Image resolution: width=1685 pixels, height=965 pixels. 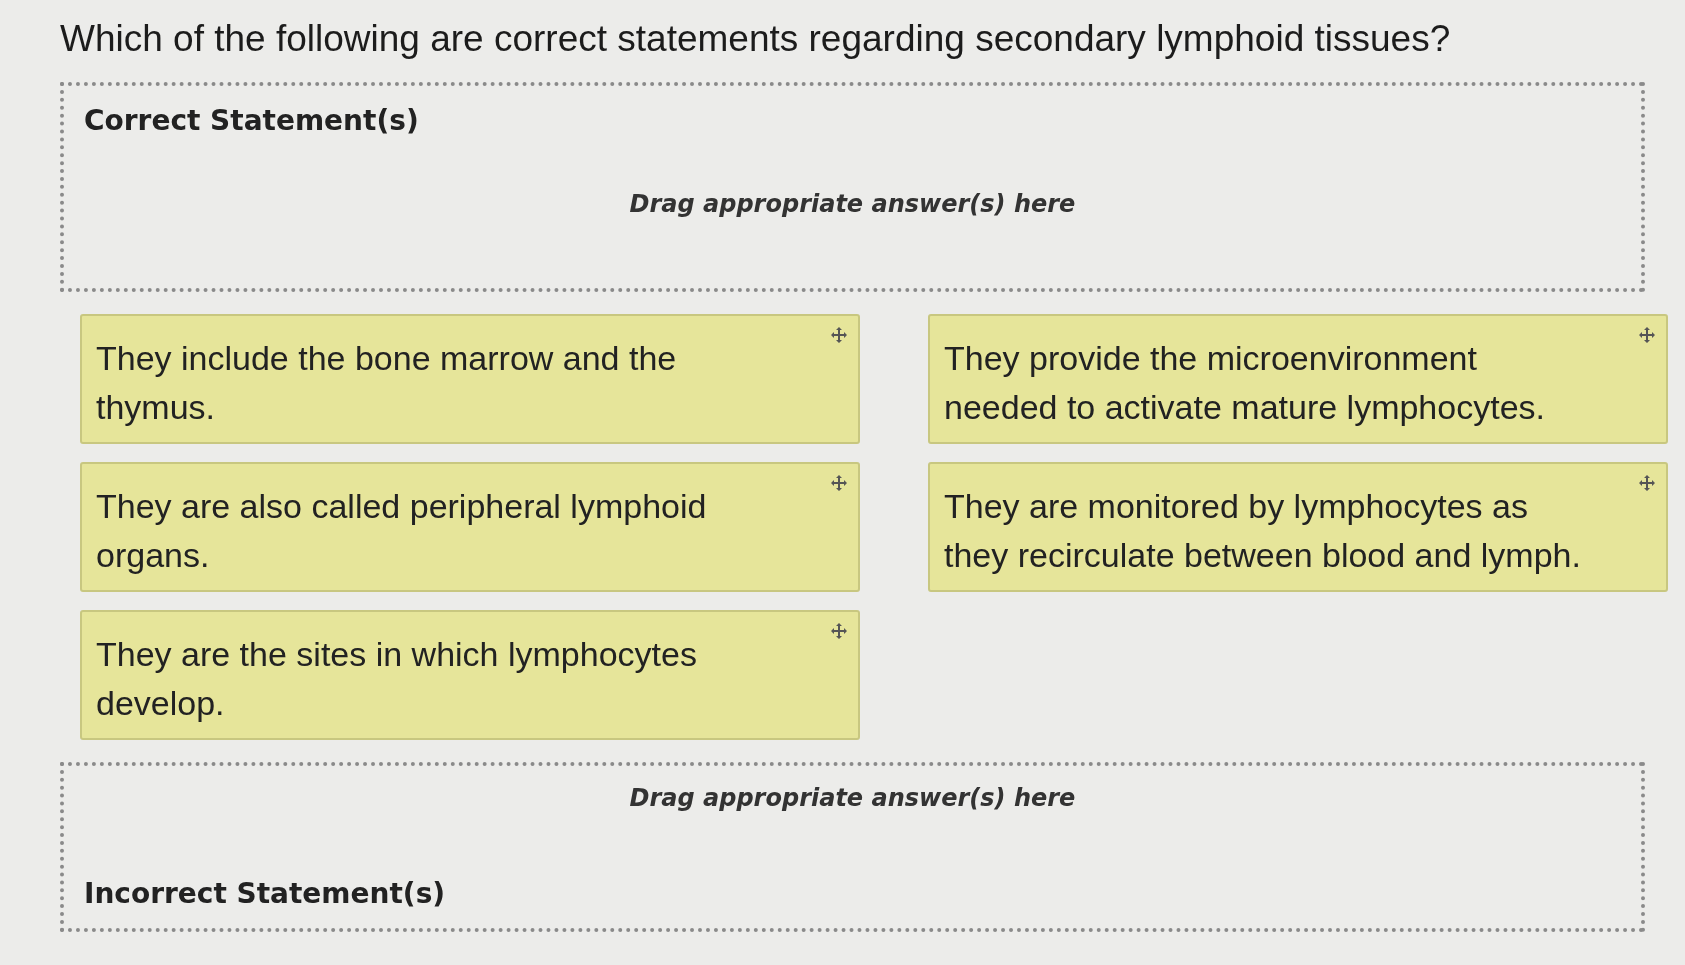 What do you see at coordinates (470, 675) in the screenshot?
I see `answer-card: They are the sites in which lymphocytes develop.` at bounding box center [470, 675].